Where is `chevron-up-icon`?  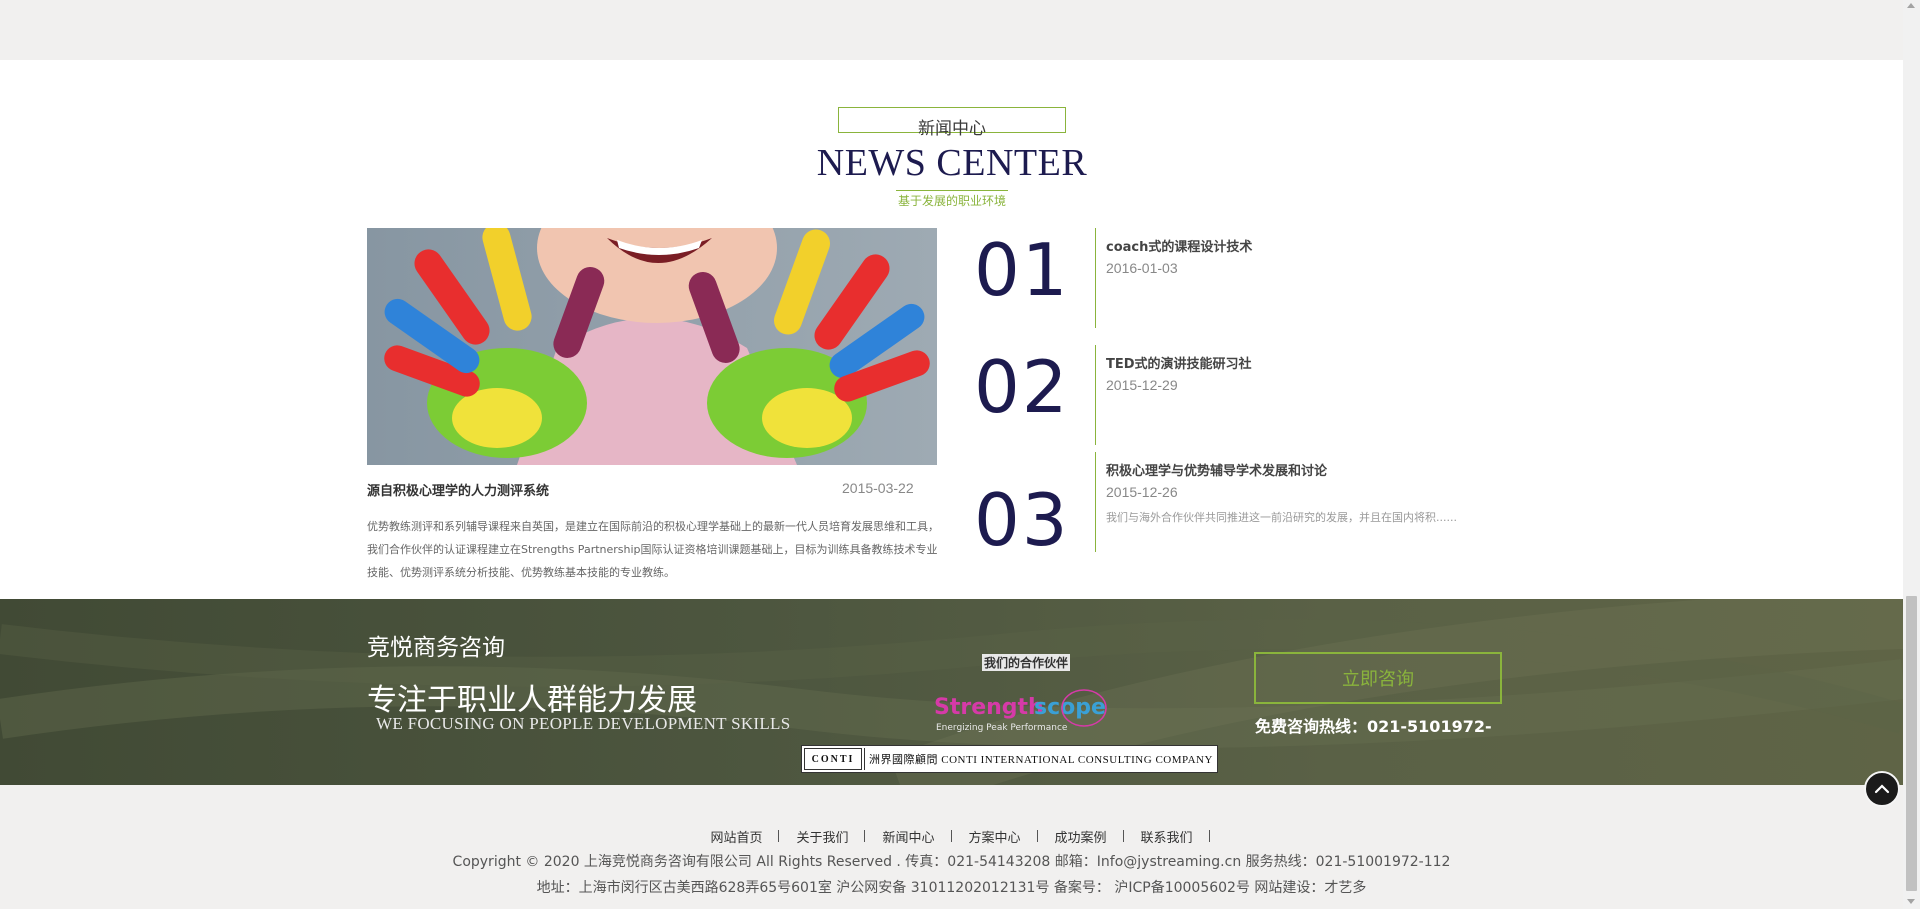
chevron-up-icon is located at coordinates (1882, 789).